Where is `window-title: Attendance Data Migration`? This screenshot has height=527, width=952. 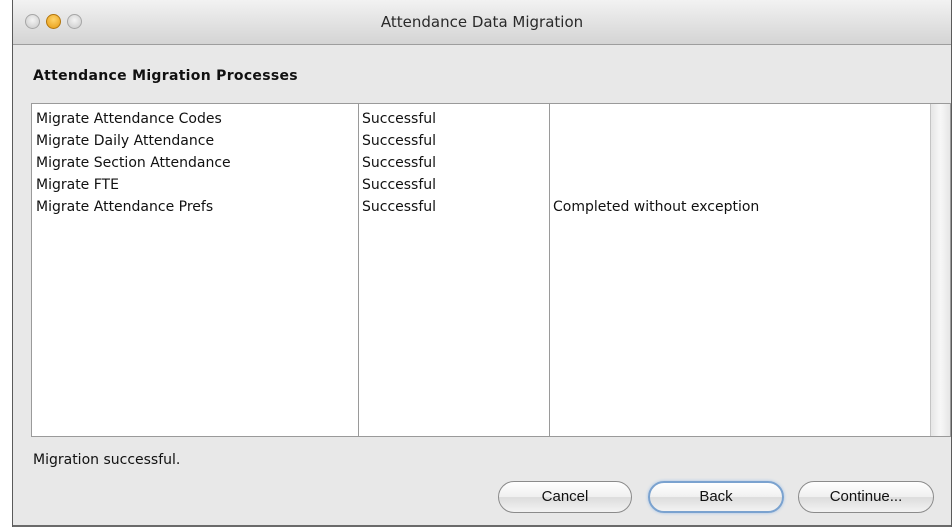 window-title: Attendance Data Migration is located at coordinates (482, 22).